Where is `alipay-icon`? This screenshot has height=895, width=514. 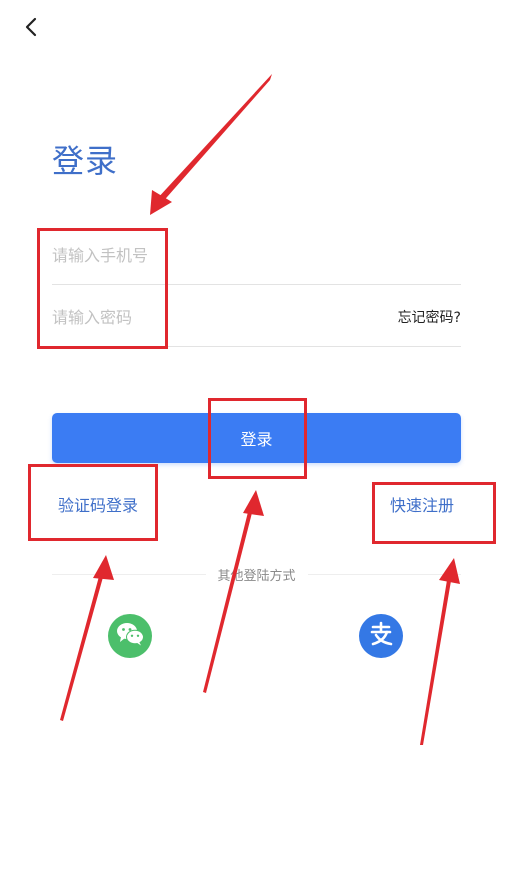
alipay-icon is located at coordinates (381, 636).